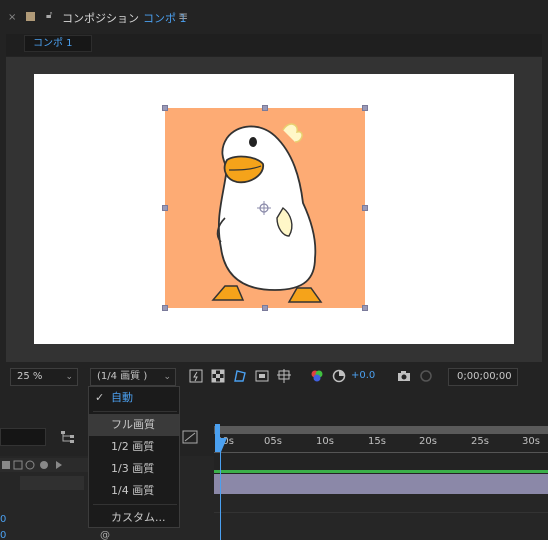 The width and height of the screenshot is (548, 540). What do you see at coordinates (134, 447) in the screenshot?
I see `menu-item-half: 1/2 画質` at bounding box center [134, 447].